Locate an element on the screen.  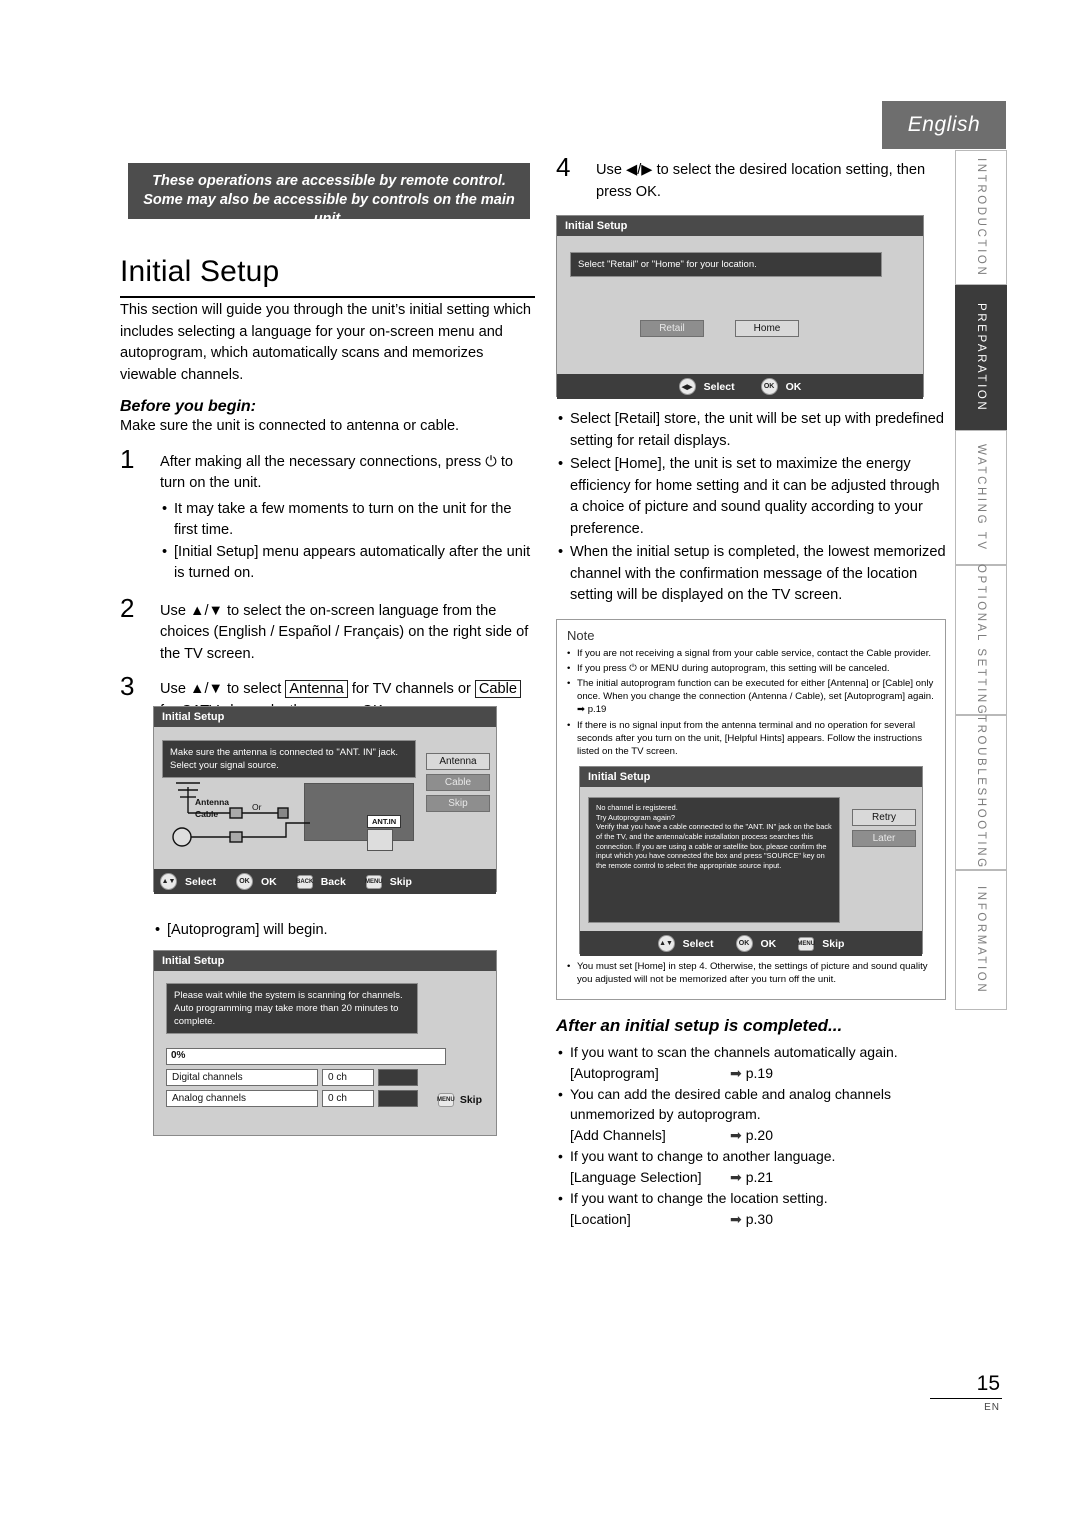
after-item-1-ref-line: [Autoprogram] ➡ p.19 is located at coordinates (751, 1073).